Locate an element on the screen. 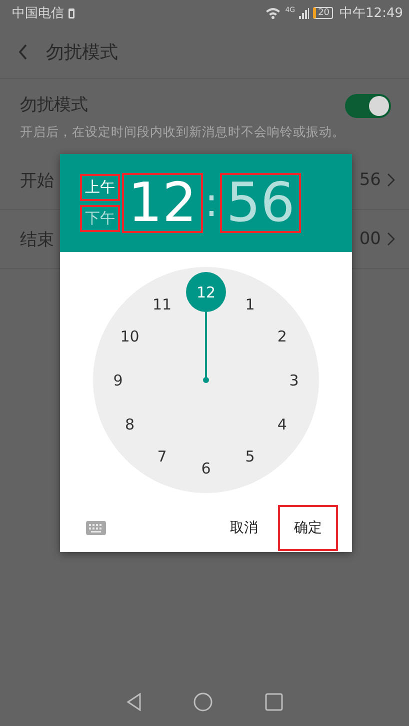 Image resolution: width=409 pixels, height=726 pixels. signal-icon is located at coordinates (304, 13).